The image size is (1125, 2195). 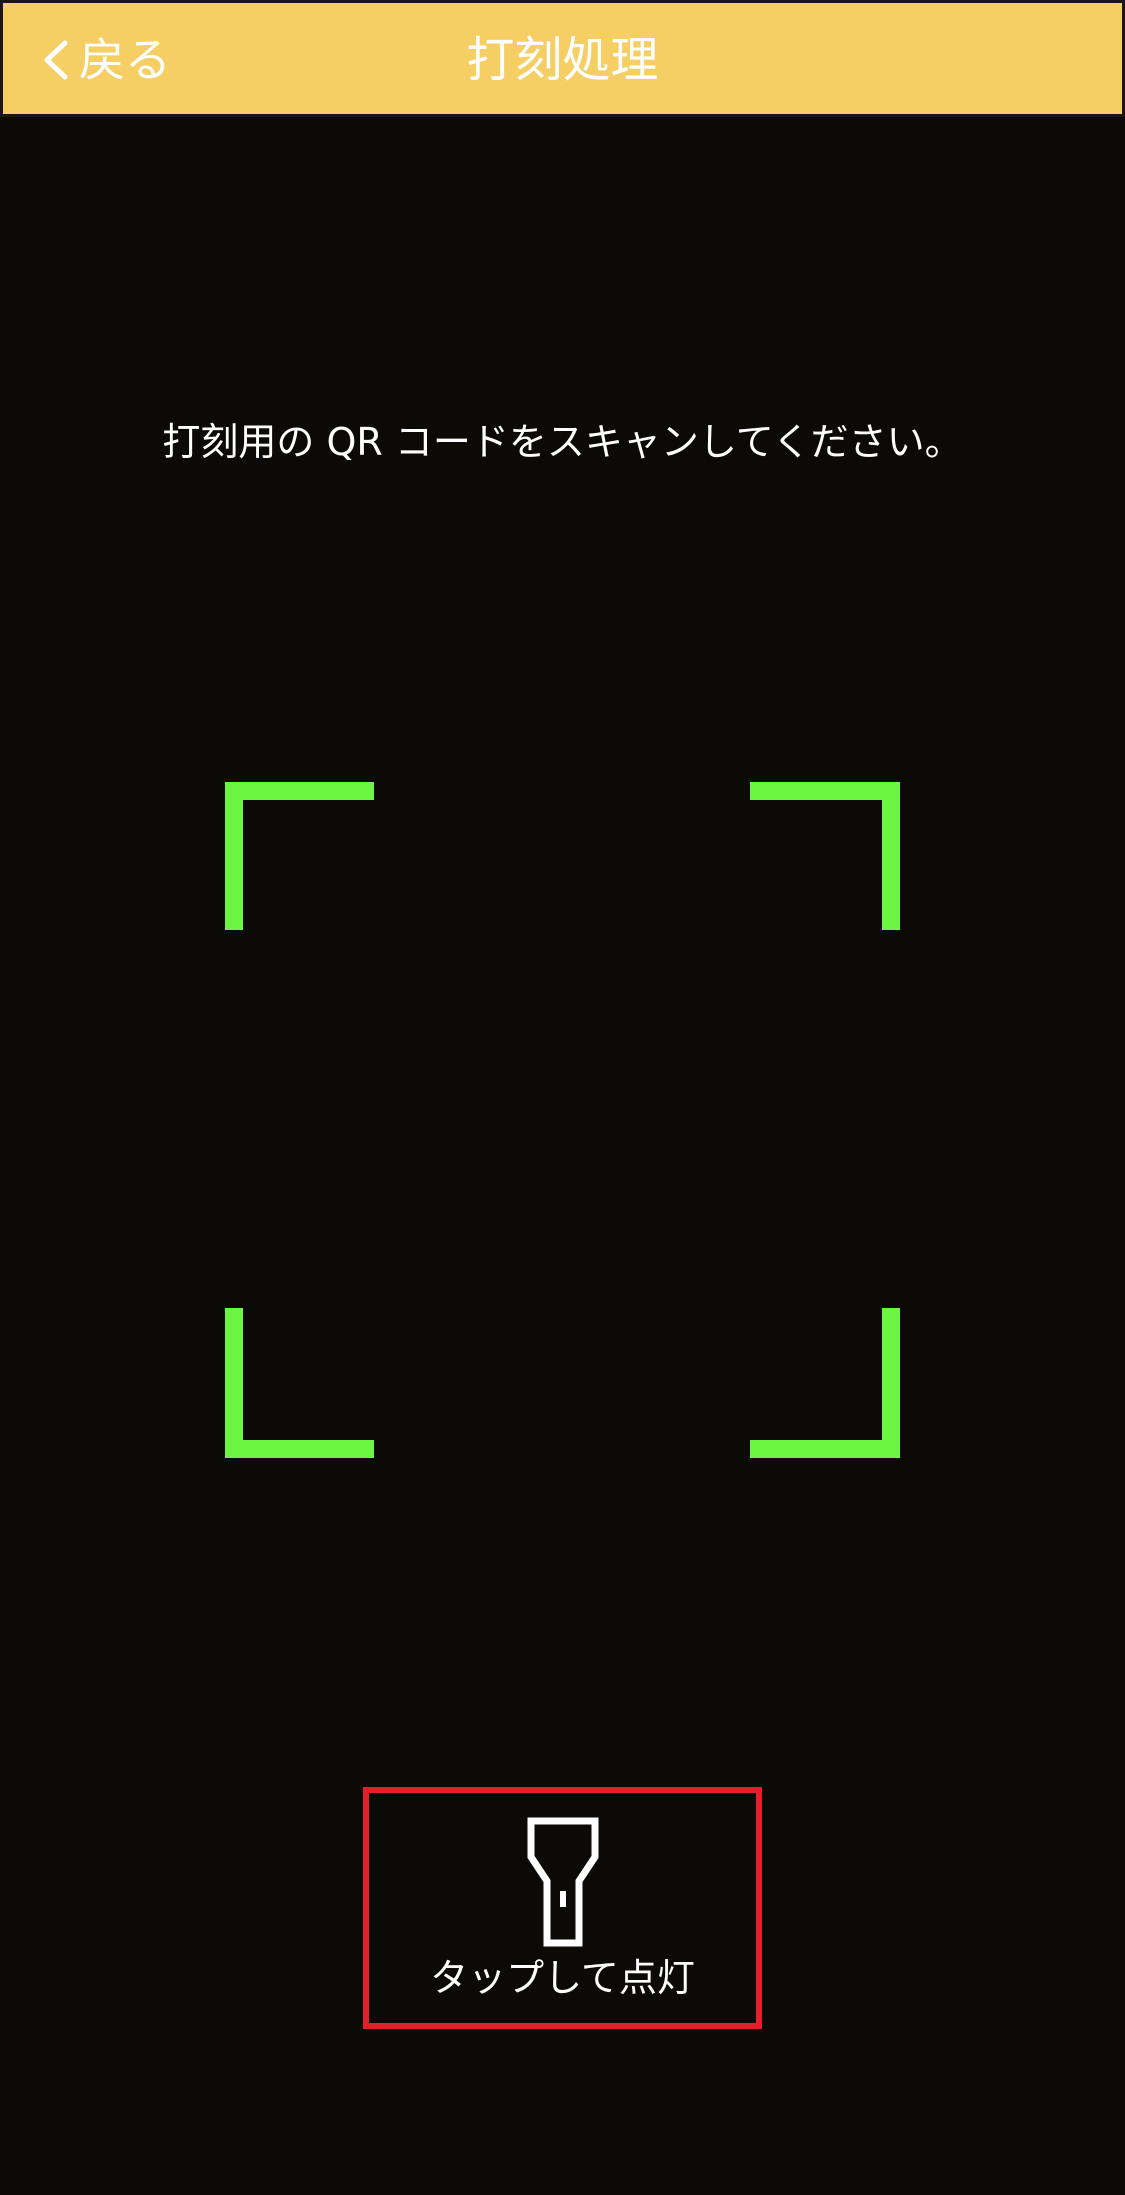 I want to click on flashlight-label: タップして点灯, so click(x=562, y=1978).